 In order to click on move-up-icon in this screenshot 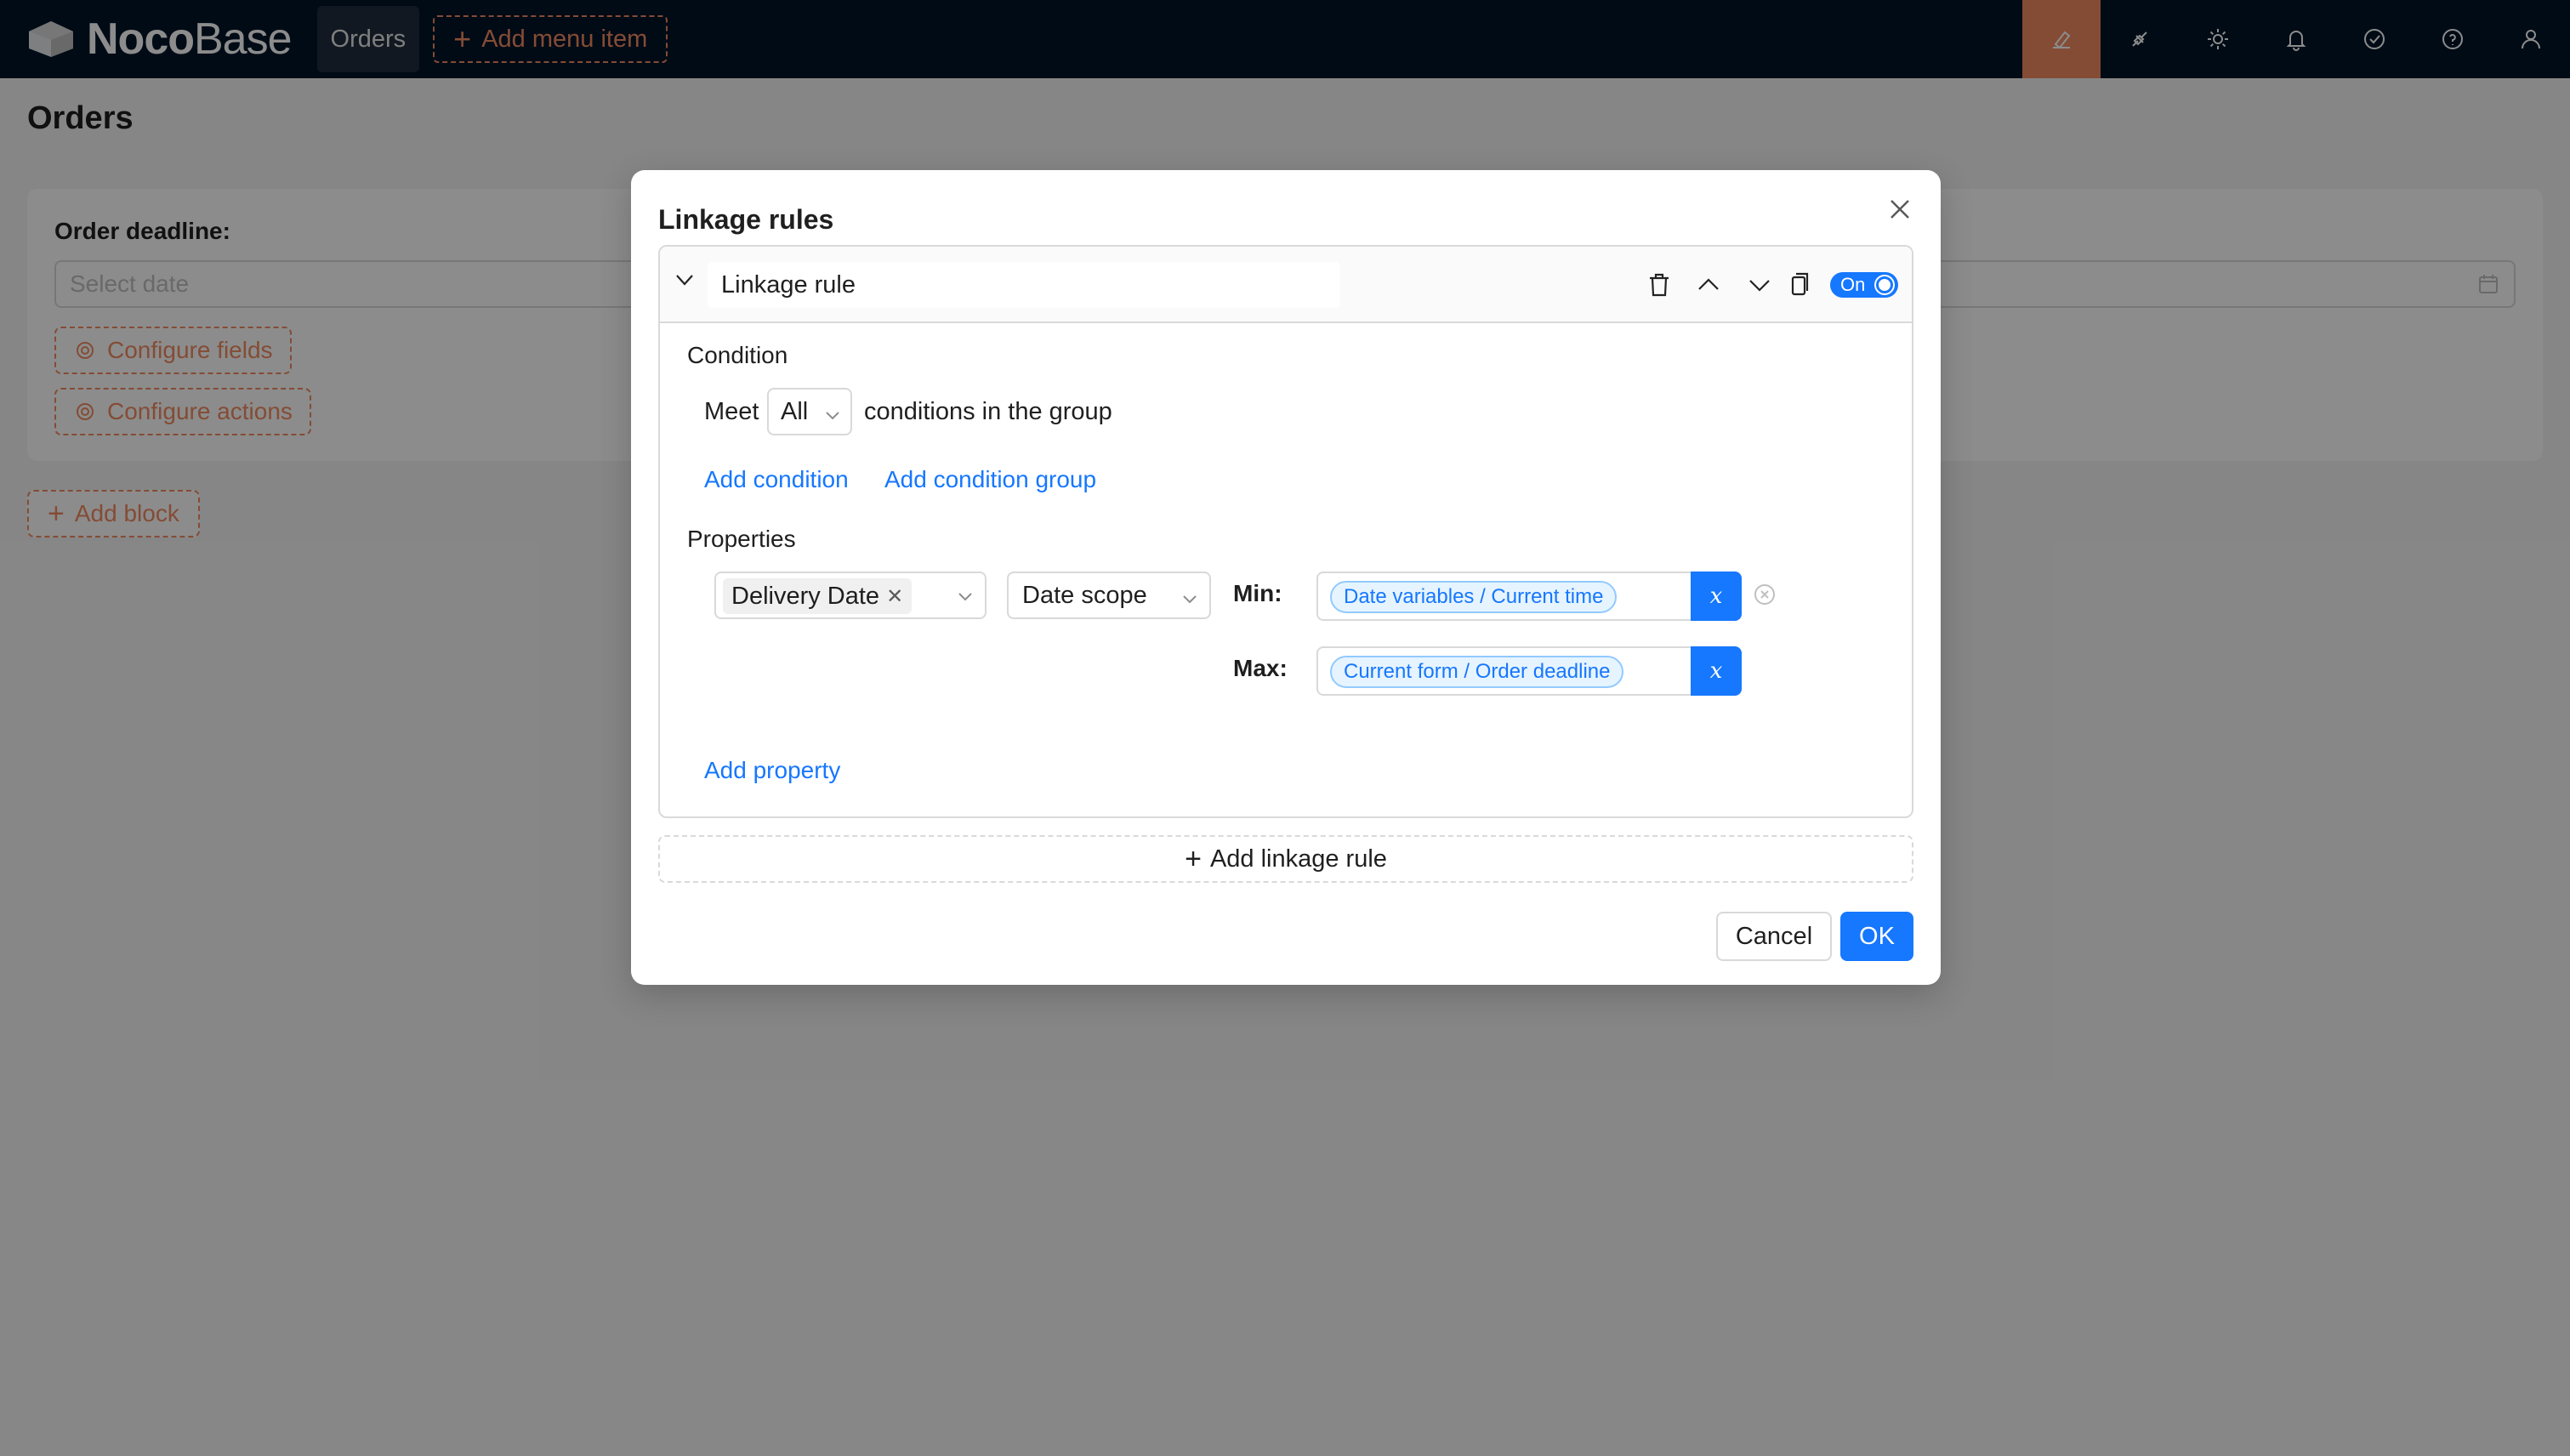, I will do `click(1708, 284)`.